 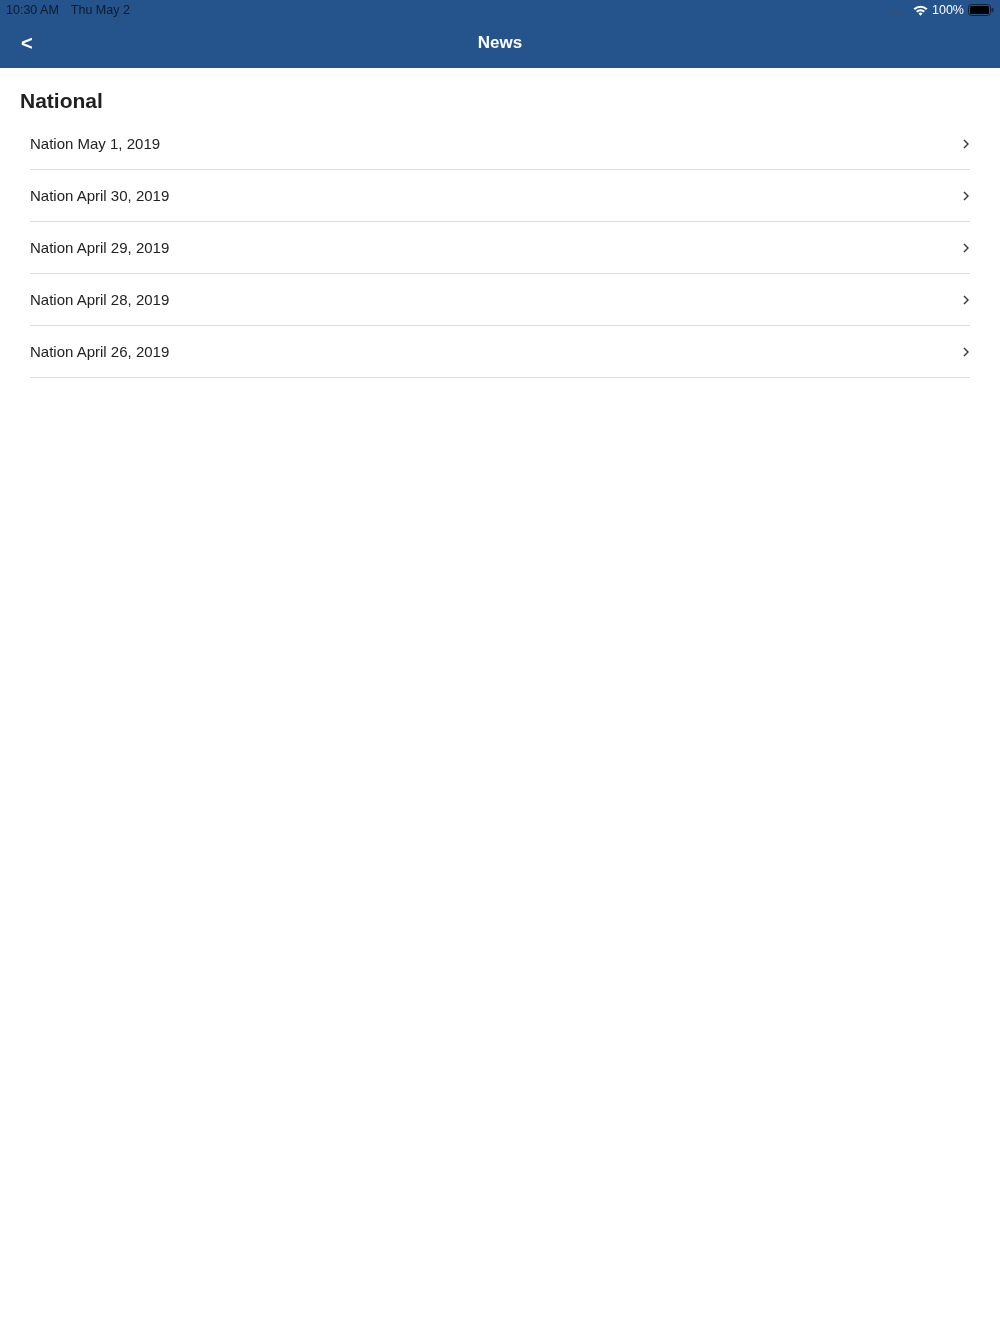 What do you see at coordinates (500, 196) in the screenshot?
I see `news-list-row: Nation April 30, 2019` at bounding box center [500, 196].